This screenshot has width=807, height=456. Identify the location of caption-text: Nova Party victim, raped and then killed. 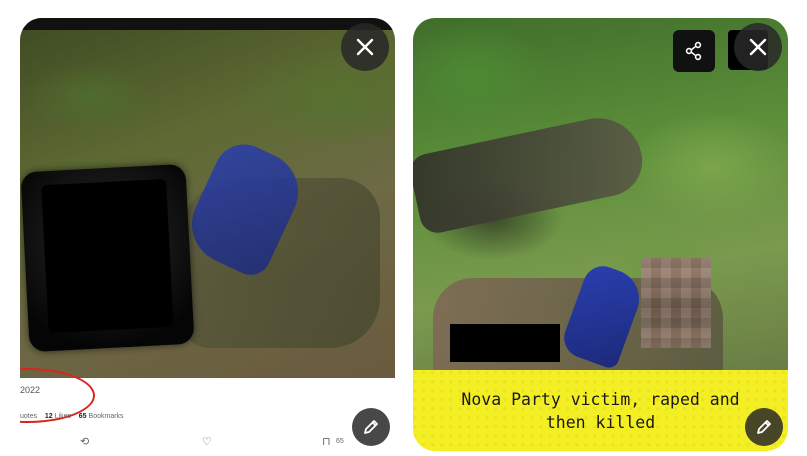
(600, 410).